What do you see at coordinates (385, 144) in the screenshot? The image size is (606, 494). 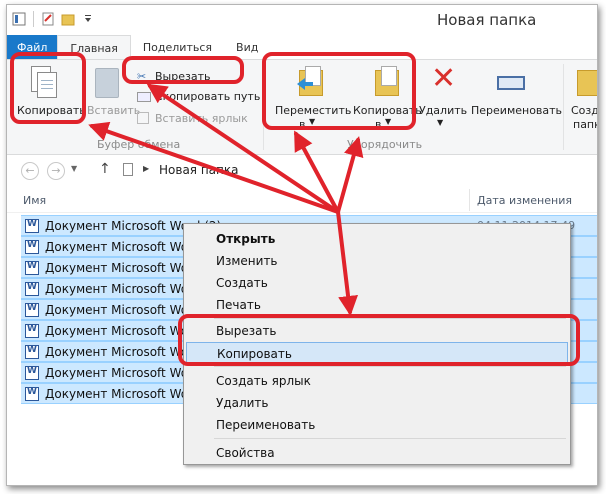 I see `organize-group-label: Упорядочить` at bounding box center [385, 144].